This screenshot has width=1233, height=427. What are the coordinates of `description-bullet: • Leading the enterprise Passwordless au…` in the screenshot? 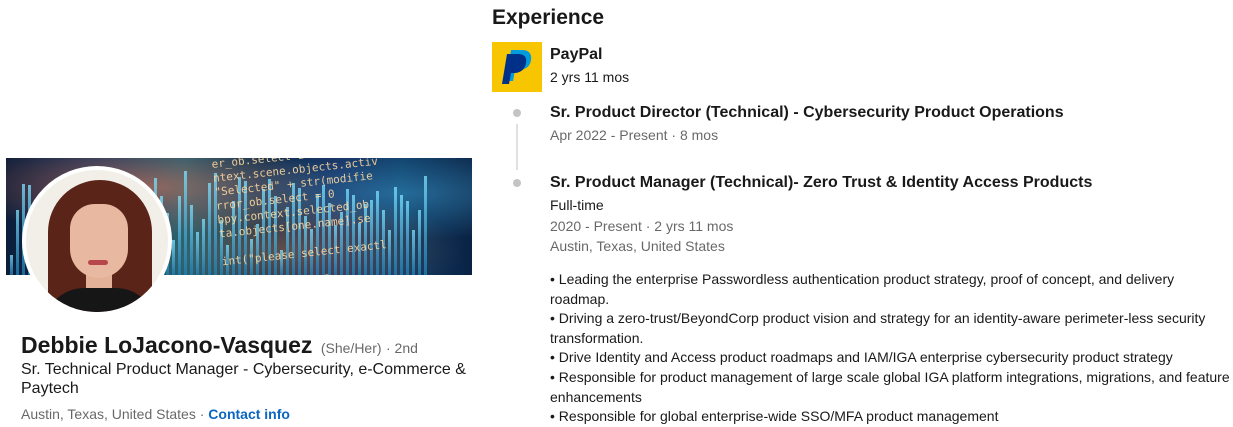 It's located at (862, 289).